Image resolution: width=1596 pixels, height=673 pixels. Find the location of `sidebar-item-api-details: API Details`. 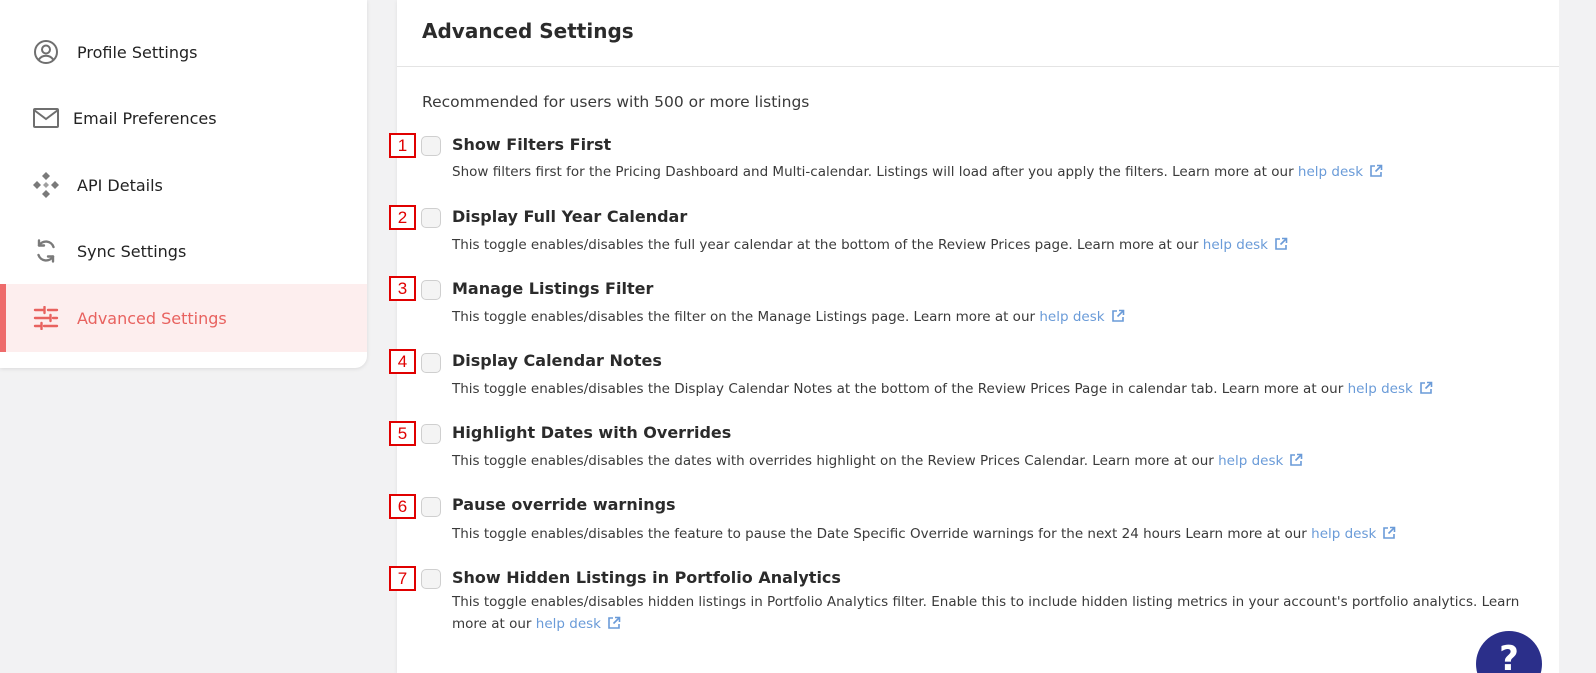

sidebar-item-api-details: API Details is located at coordinates (183, 185).